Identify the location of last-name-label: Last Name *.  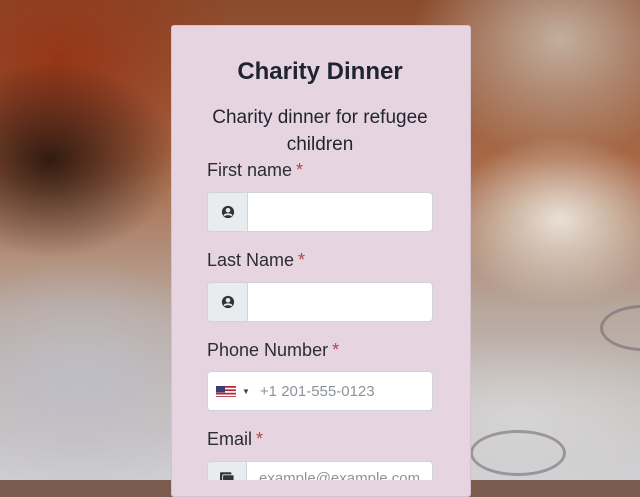
(256, 260).